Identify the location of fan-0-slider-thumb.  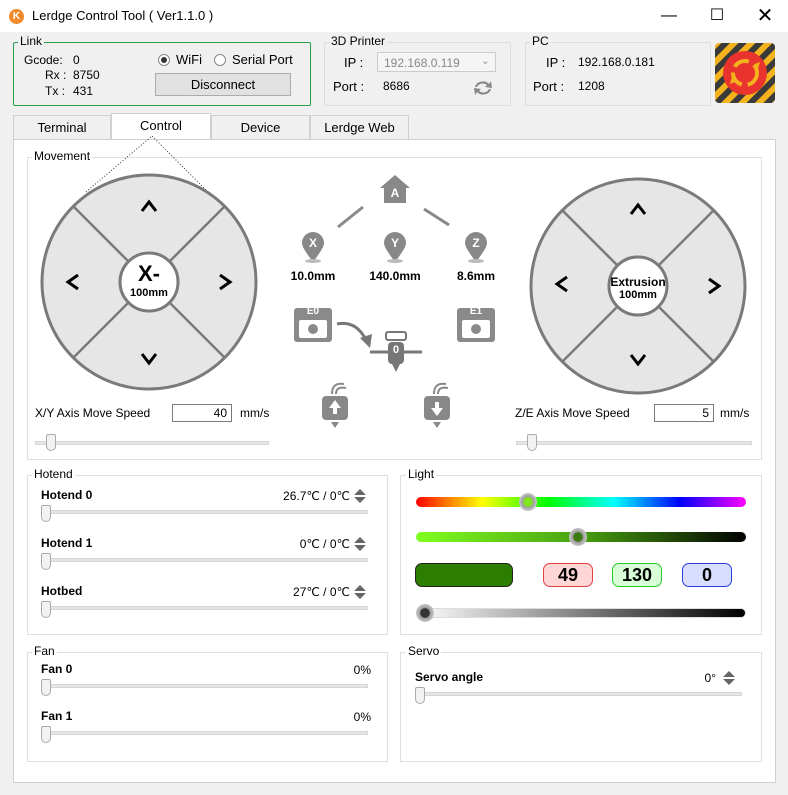
(46, 687).